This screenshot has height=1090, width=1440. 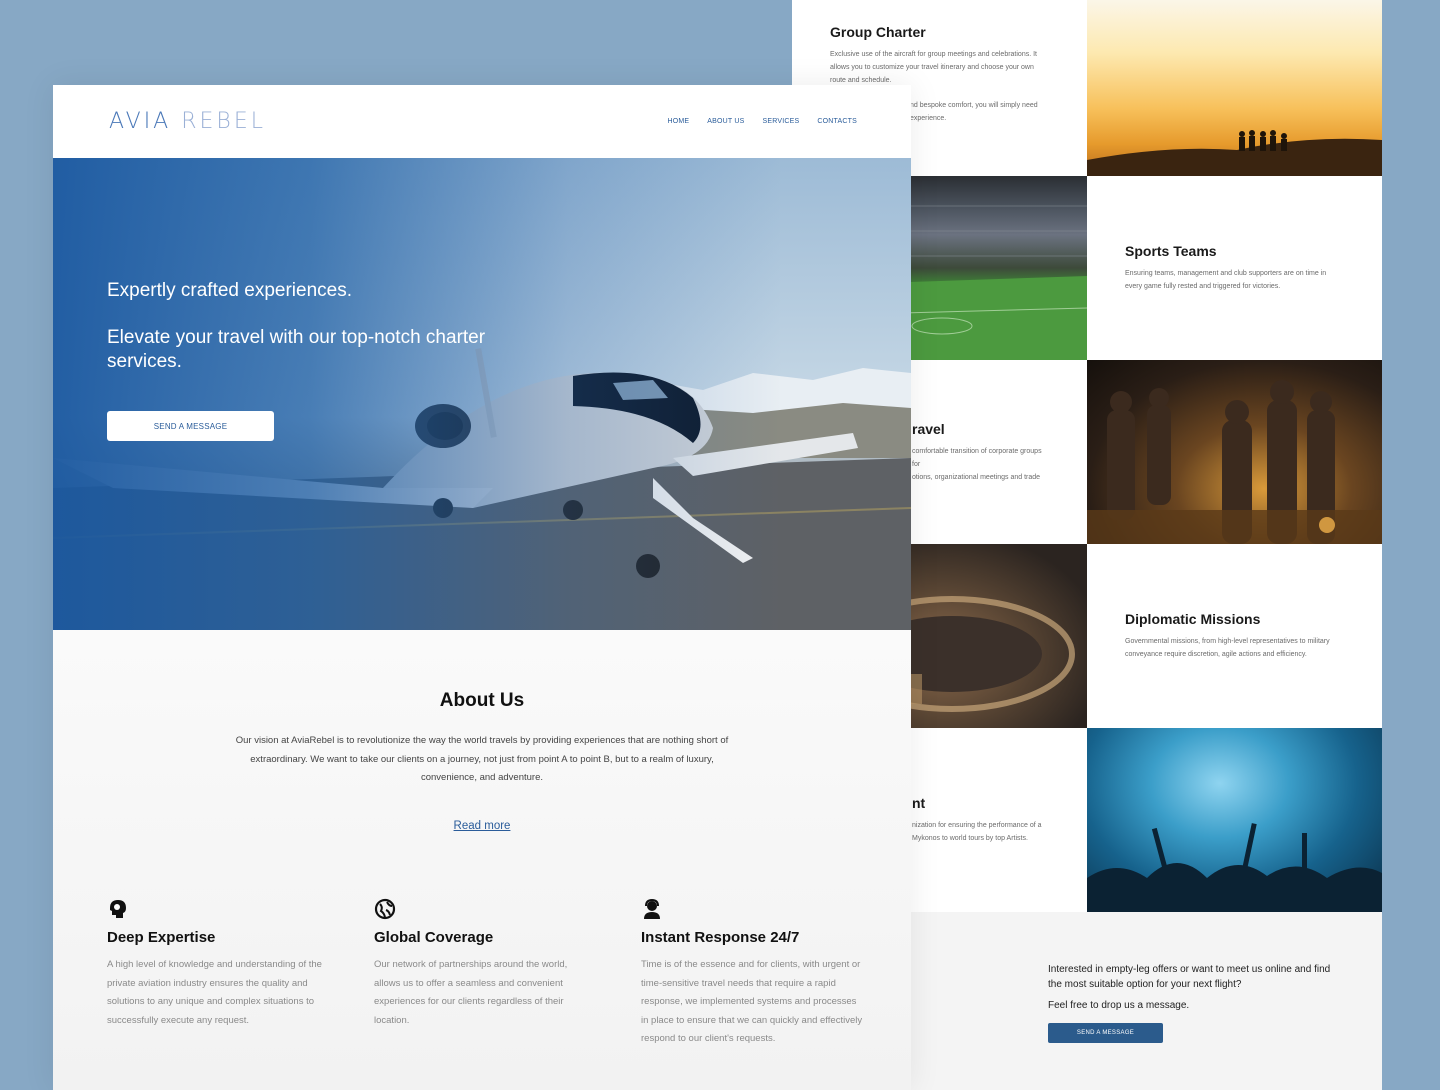 I want to click on brain-head-icon, so click(x=118, y=909).